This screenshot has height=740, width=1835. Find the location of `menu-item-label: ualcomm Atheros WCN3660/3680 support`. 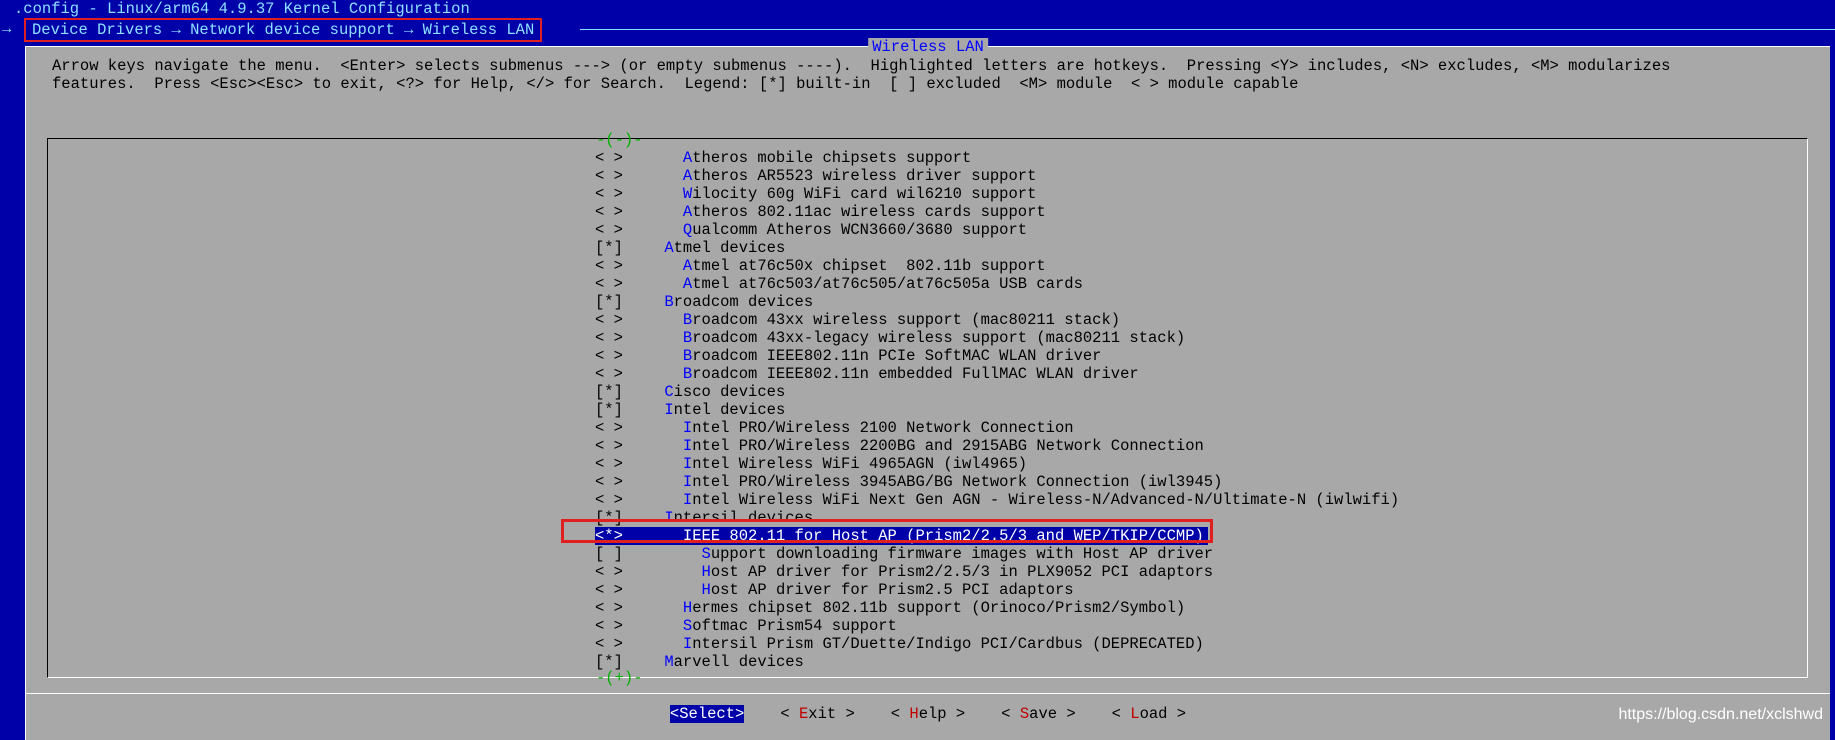

menu-item-label: ualcomm Atheros WCN3660/3680 support is located at coordinates (860, 230).